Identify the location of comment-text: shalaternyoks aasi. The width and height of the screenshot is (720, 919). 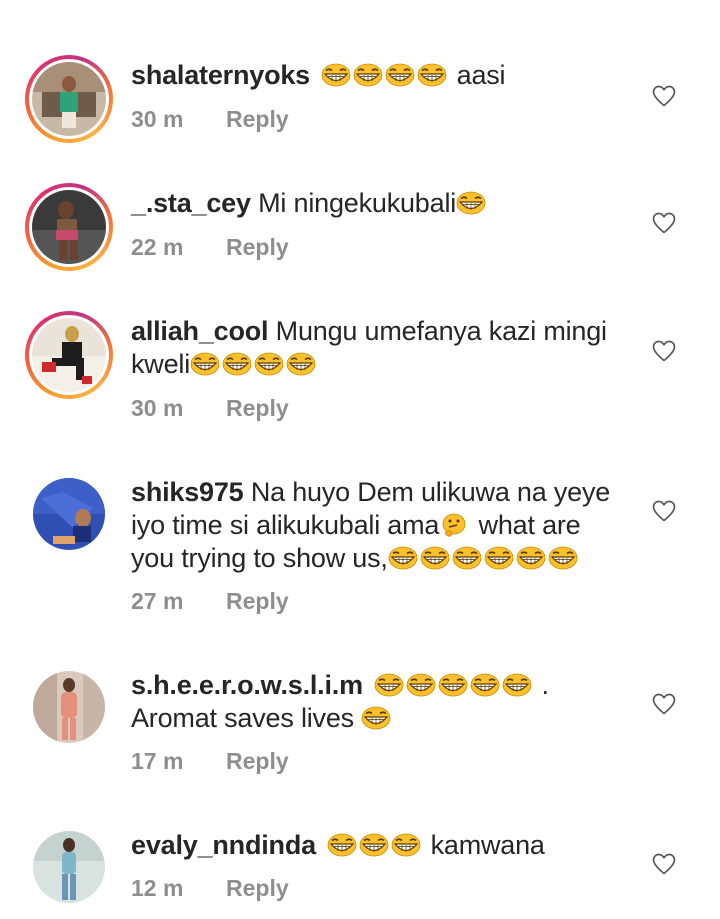
(381, 75).